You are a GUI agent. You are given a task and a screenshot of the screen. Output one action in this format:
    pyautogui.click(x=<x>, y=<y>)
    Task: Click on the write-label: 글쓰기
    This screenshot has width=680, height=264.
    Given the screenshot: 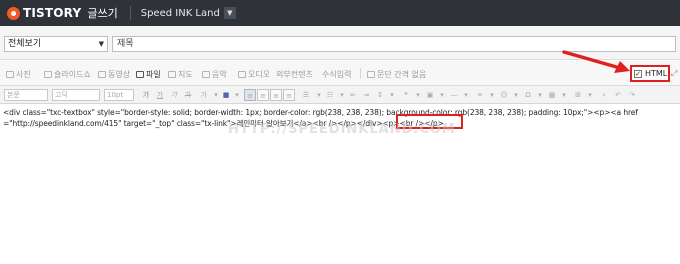 What is the action you would take?
    pyautogui.click(x=102, y=13)
    